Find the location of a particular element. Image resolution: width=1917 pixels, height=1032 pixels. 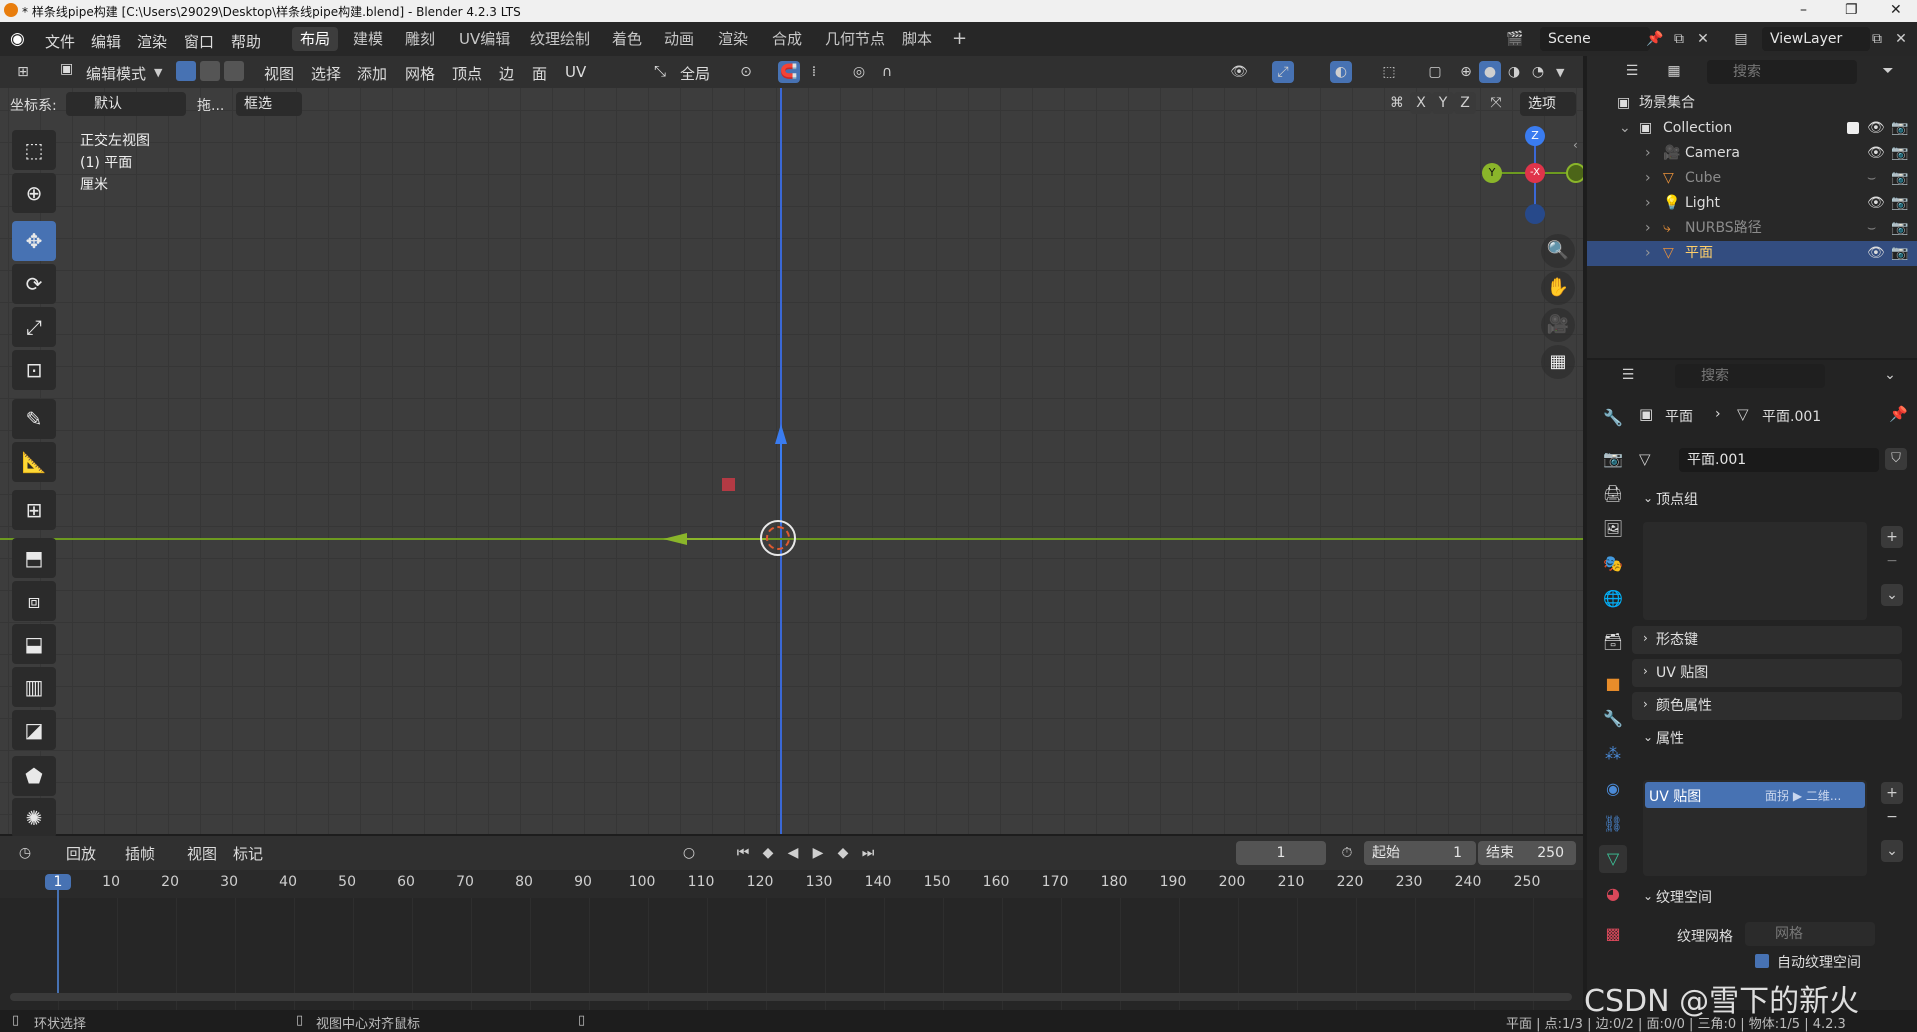

add-vertex-group-icon: + is located at coordinates (1892, 537).